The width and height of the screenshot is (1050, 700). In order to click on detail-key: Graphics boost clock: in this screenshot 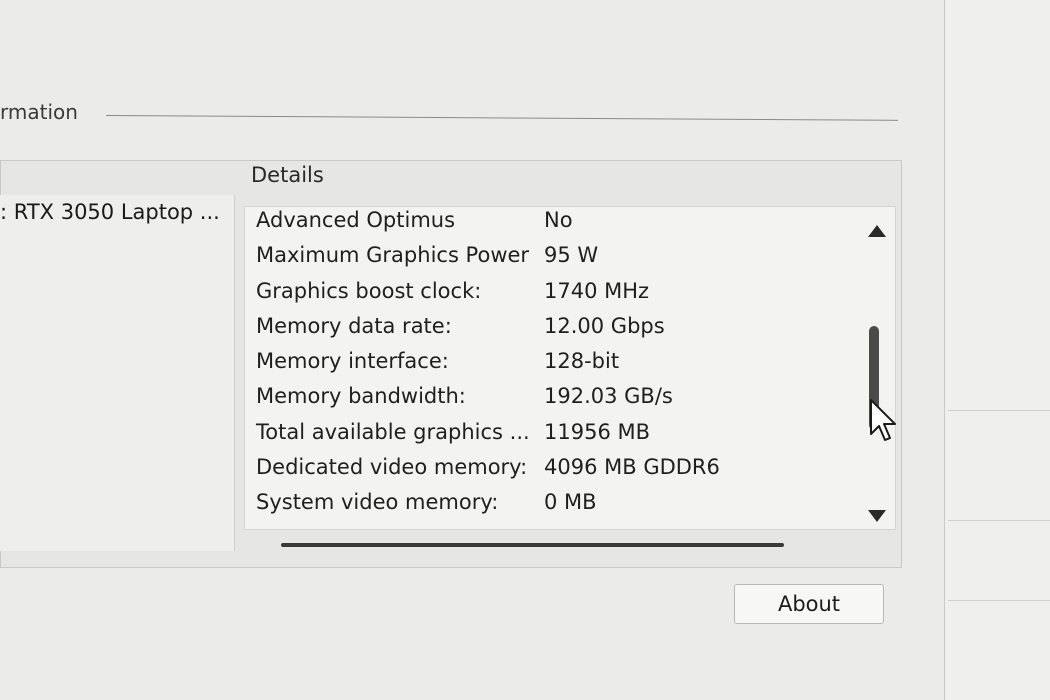, I will do `click(369, 291)`.